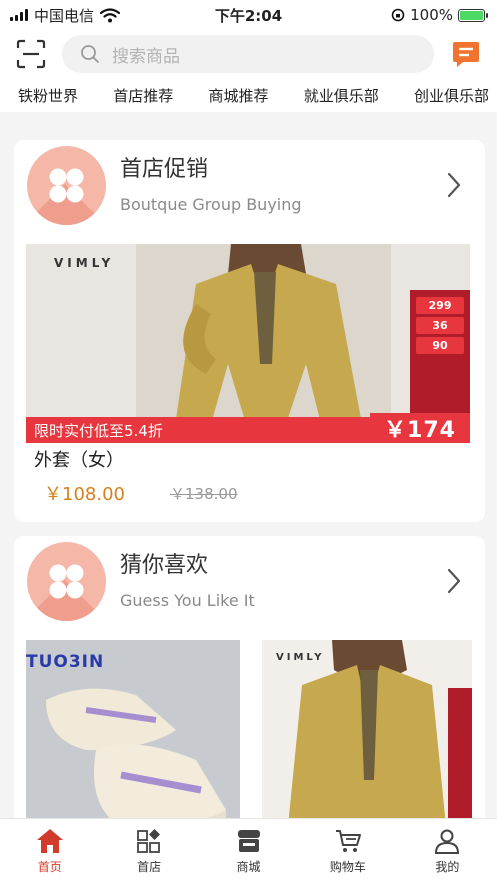 The width and height of the screenshot is (497, 883). What do you see at coordinates (146, 56) in the screenshot?
I see `search-placeholder: 搜索商品` at bounding box center [146, 56].